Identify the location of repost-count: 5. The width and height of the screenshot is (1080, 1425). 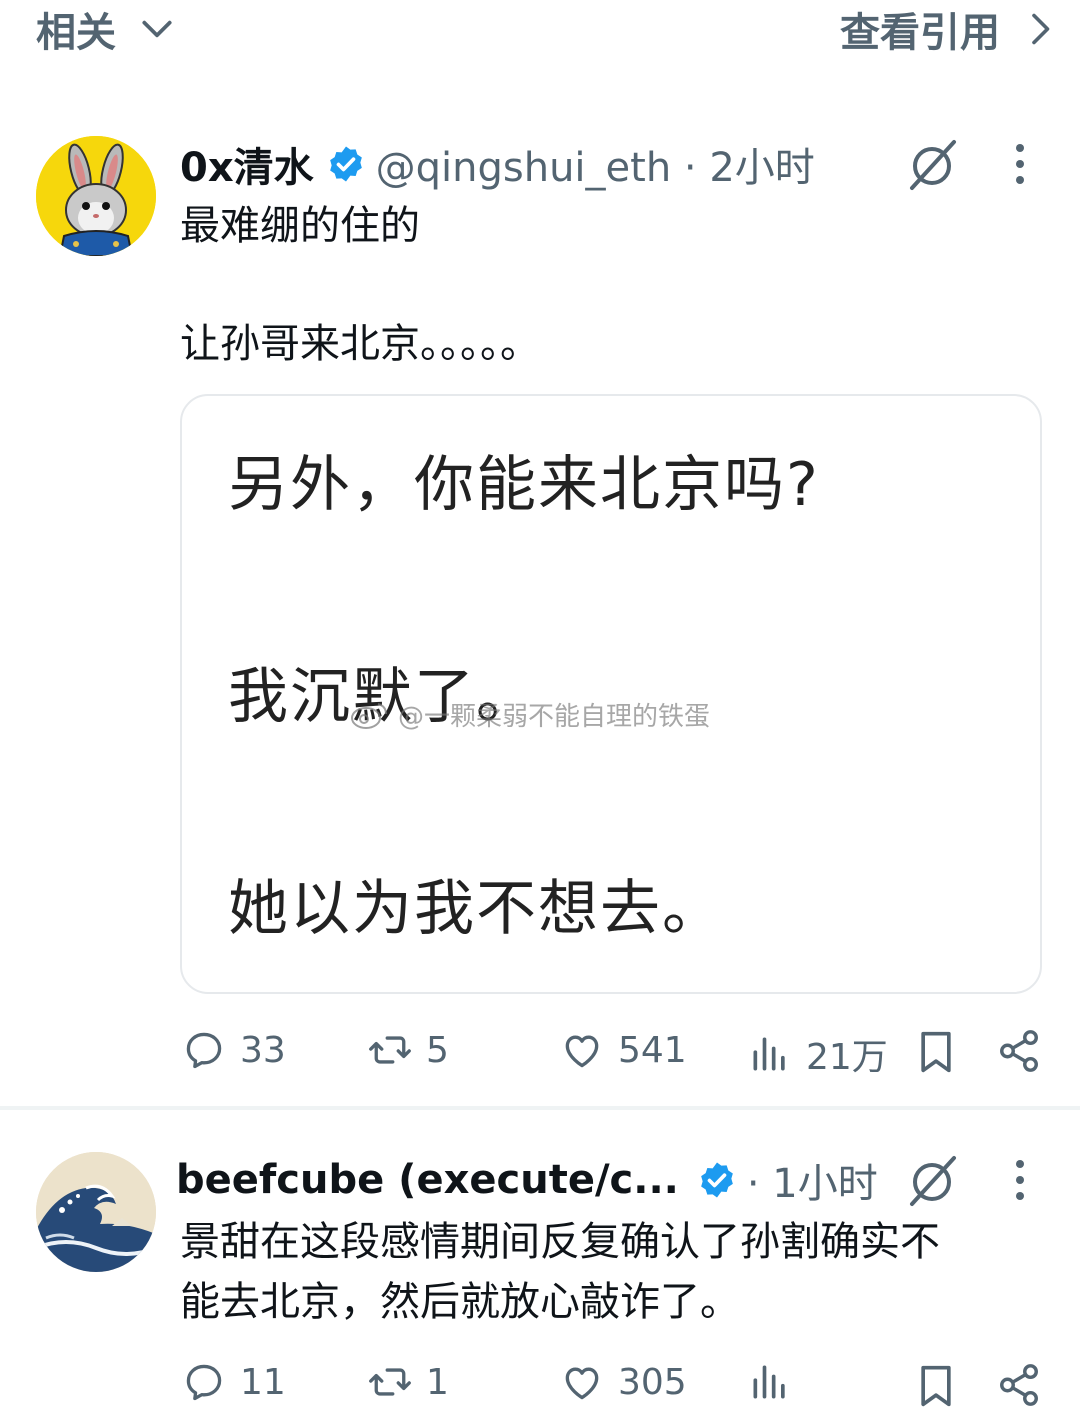
(437, 1050).